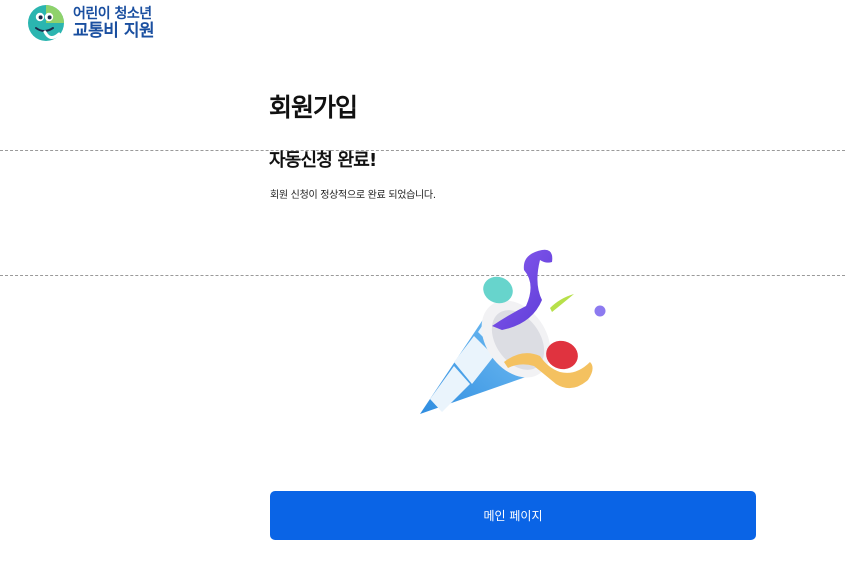 The image size is (845, 568). I want to click on site-logo: 어린이 청소년 교통비 지원, so click(91, 23).